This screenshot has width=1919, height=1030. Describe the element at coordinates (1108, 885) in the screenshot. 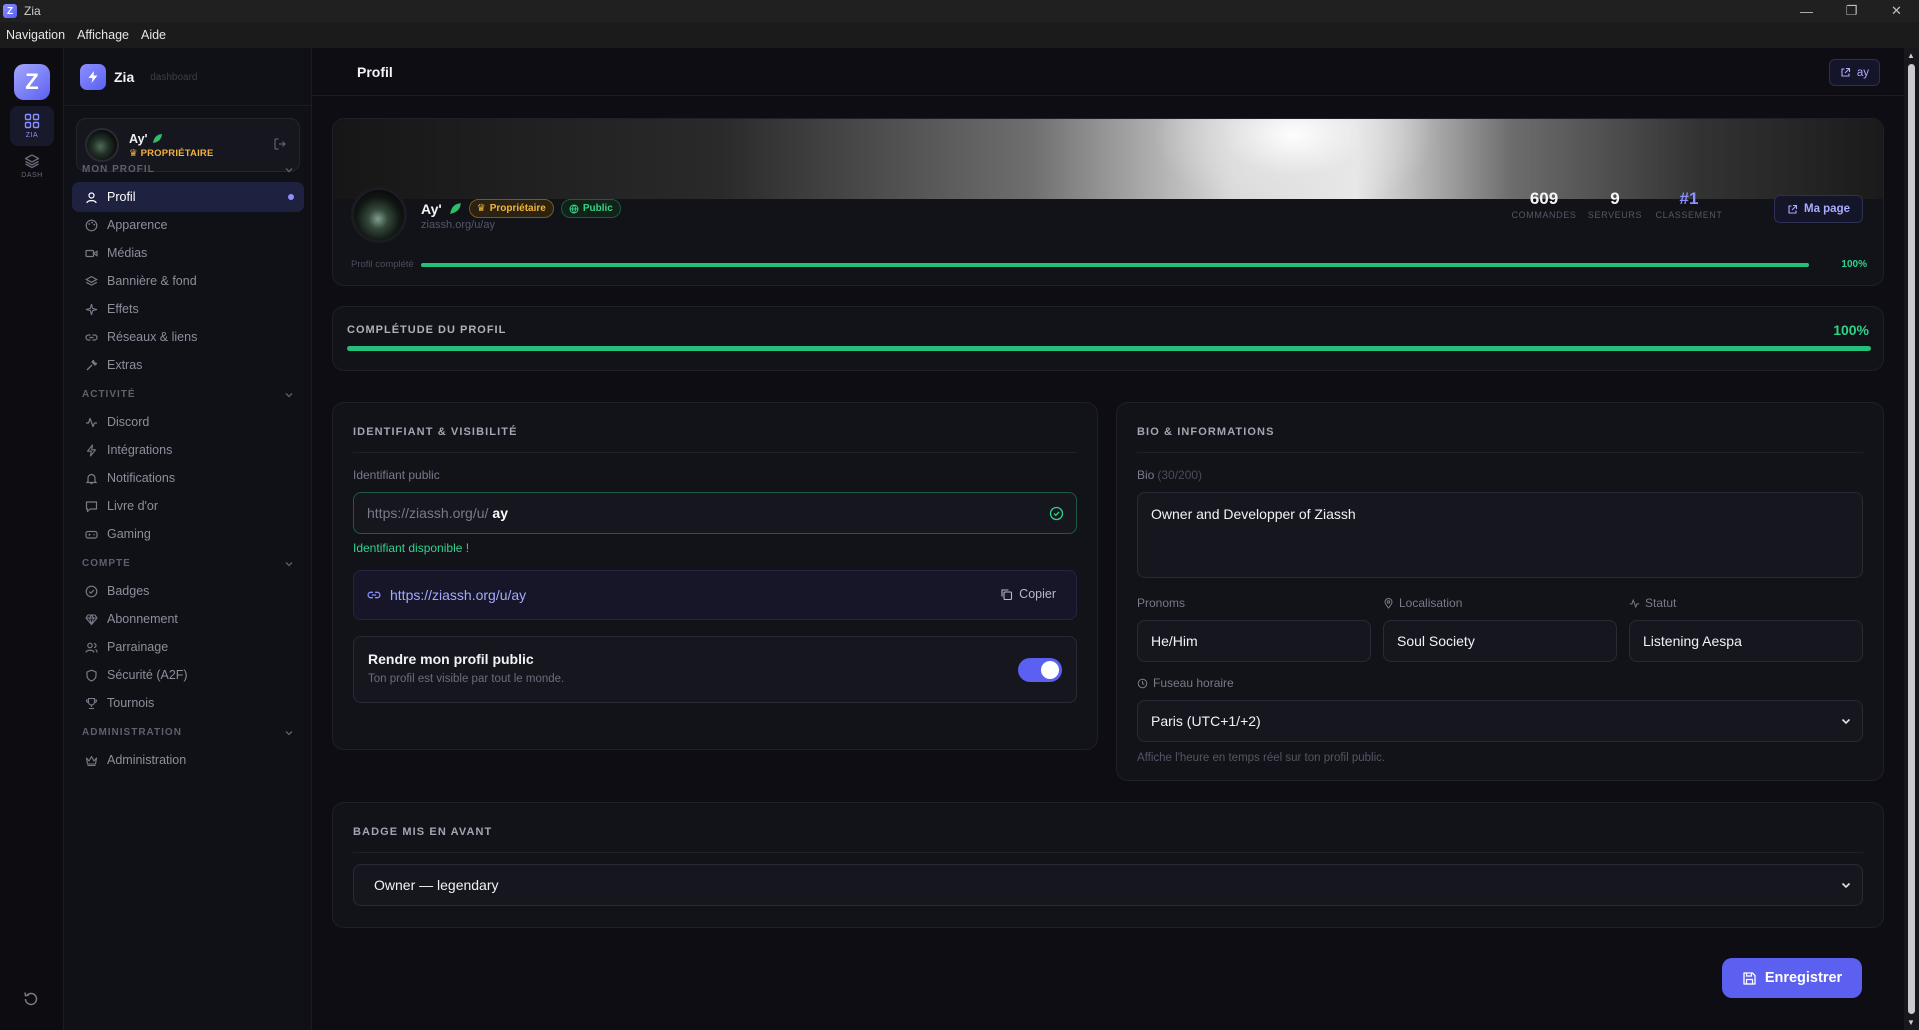

I see `badge-select: Owner — legendary` at that location.